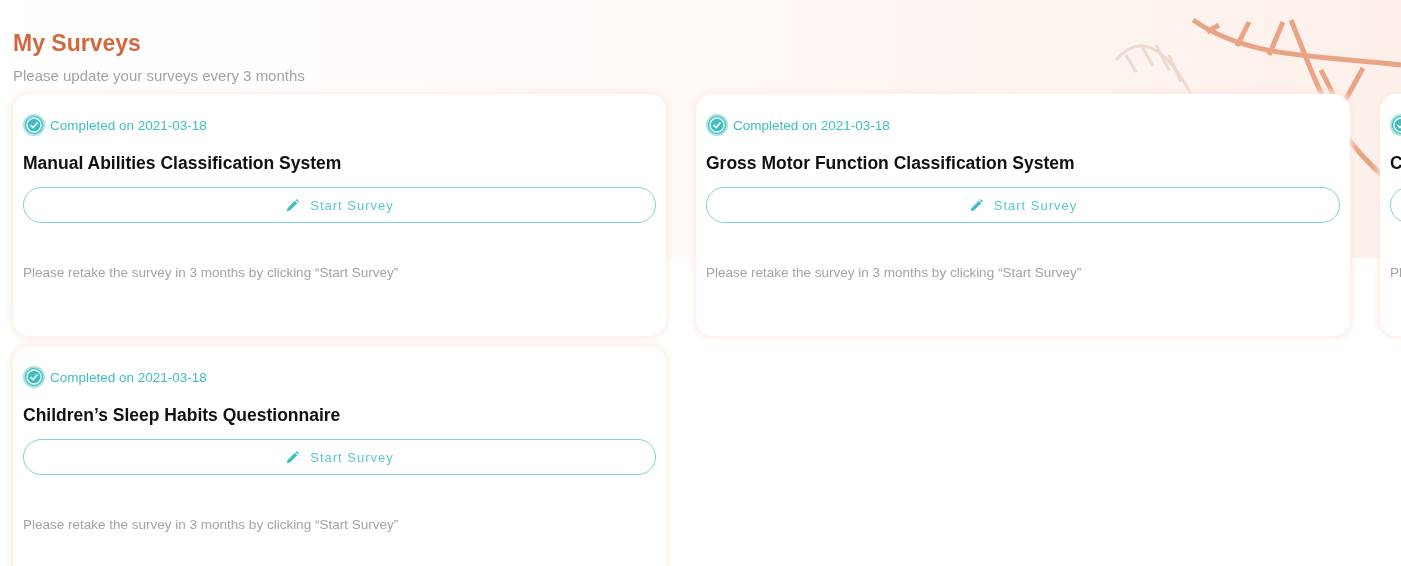 This screenshot has width=1401, height=566. I want to click on retake-note: Pl, so click(1395, 272).